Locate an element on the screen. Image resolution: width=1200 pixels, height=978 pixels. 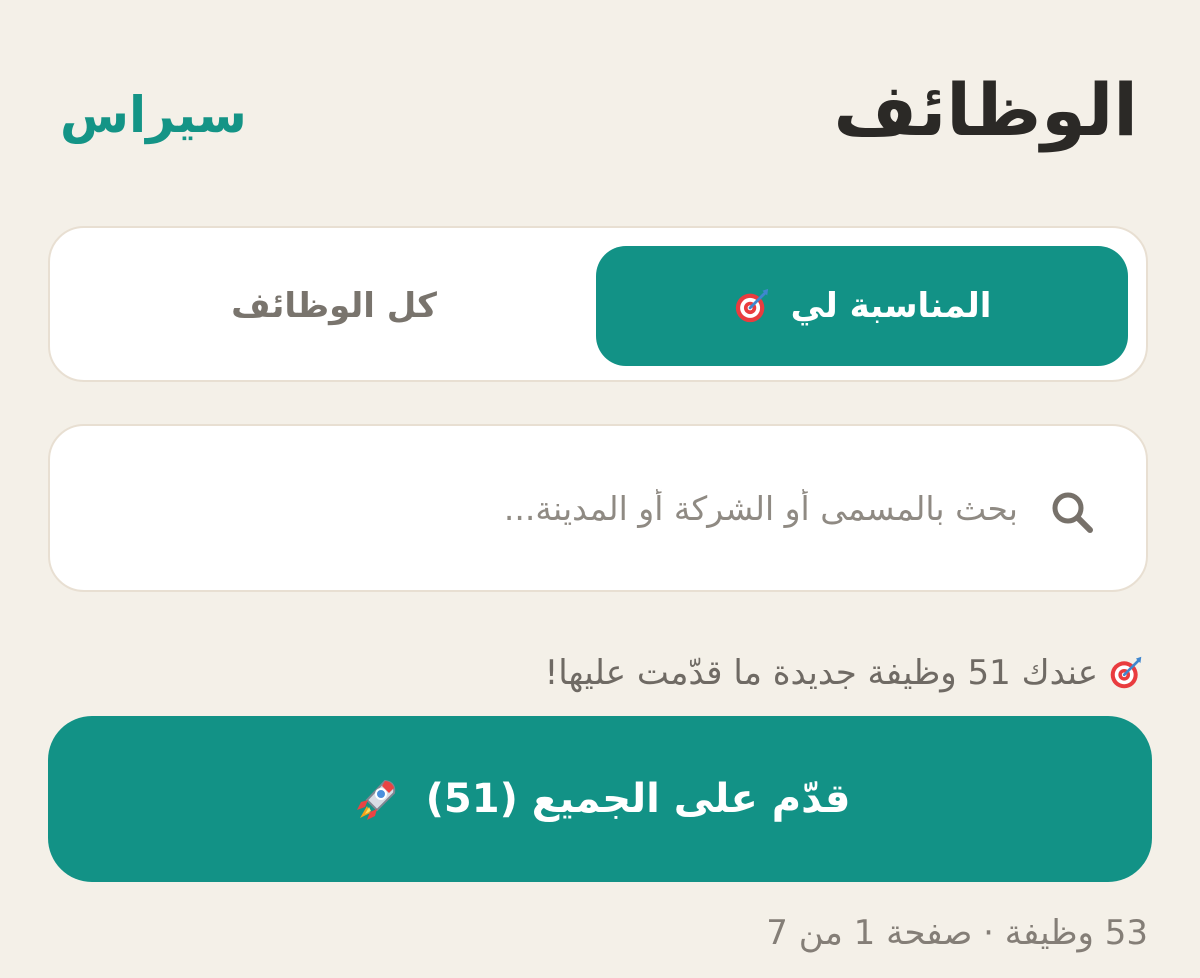
search-icon is located at coordinates (1072, 512).